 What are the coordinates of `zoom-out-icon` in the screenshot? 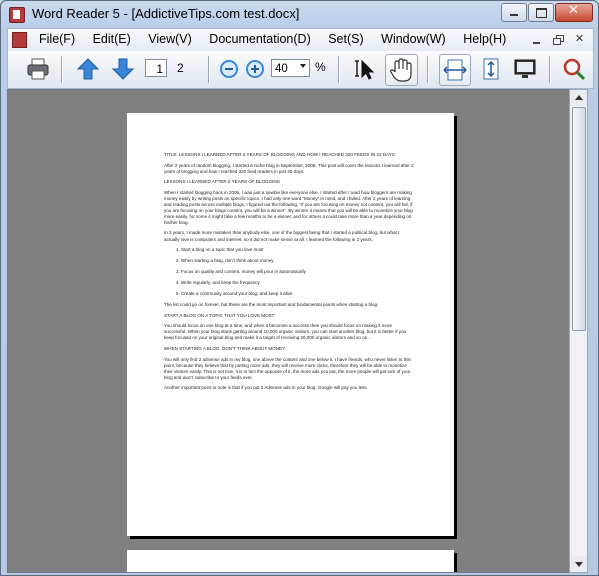 It's located at (229, 69).